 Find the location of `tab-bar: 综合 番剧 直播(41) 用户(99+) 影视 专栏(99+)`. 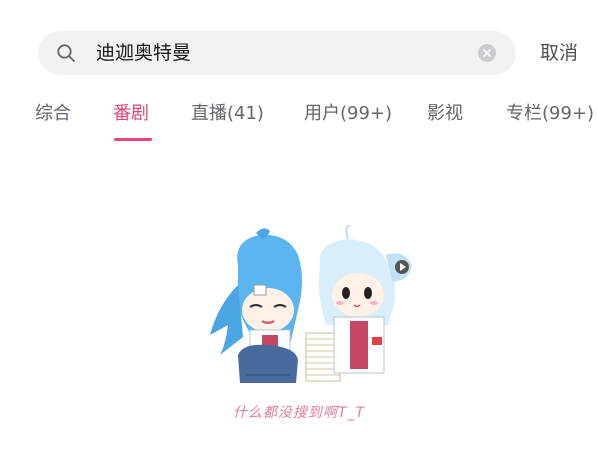

tab-bar: 综合 番剧 直播(41) 用户(99+) 影视 专栏(99+) is located at coordinates (299, 121).